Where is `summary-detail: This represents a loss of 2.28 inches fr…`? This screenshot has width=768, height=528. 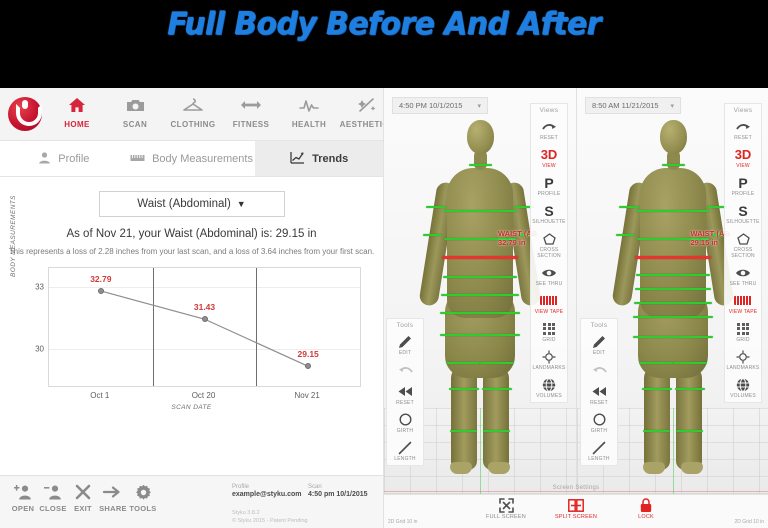 summary-detail: This represents a loss of 2.28 inches fr… is located at coordinates (191, 251).